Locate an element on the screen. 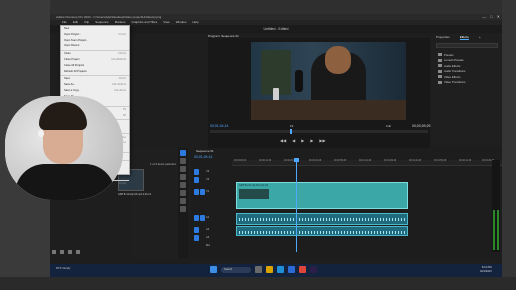 The image size is (516, 290). program-timecode: 00;01;04;14 is located at coordinates (219, 126).